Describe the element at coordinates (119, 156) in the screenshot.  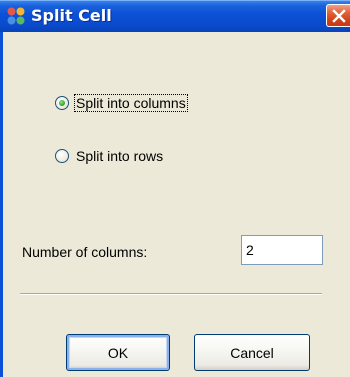
I see `split-rows-label: Split into rows` at that location.